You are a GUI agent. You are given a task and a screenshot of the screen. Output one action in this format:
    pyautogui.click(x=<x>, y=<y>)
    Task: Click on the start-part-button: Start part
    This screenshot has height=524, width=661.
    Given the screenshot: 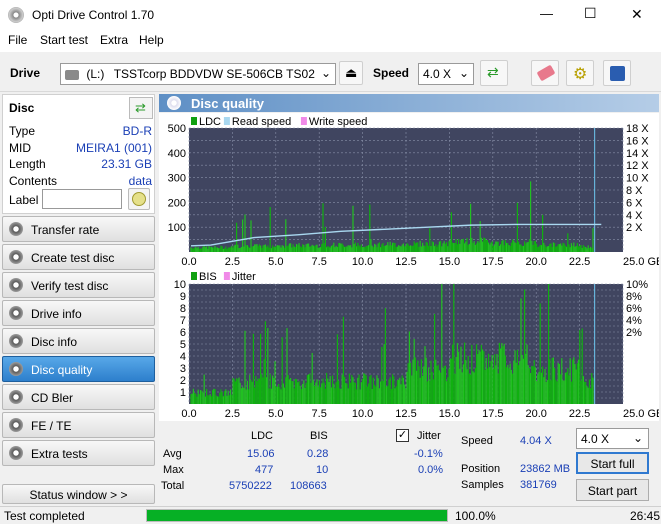 What is the action you would take?
    pyautogui.click(x=612, y=490)
    